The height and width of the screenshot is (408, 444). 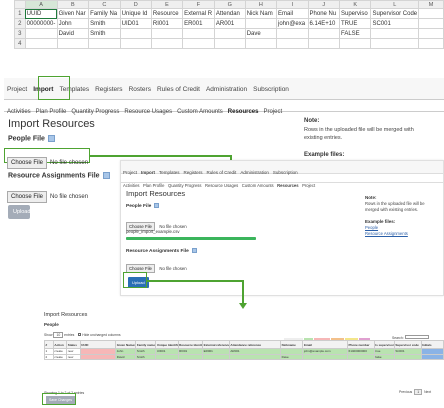 I want to click on column-header: B, so click(x=73, y=4).